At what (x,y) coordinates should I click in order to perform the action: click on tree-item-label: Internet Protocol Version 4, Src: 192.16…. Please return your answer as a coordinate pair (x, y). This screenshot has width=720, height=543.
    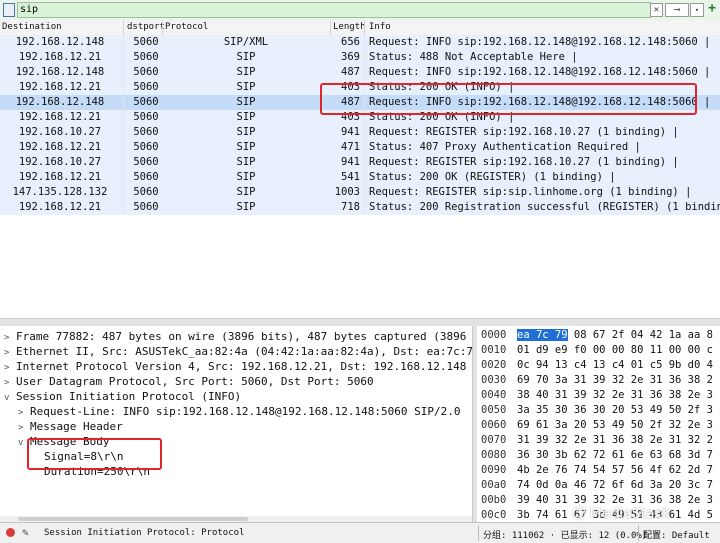
    Looking at the image, I should click on (241, 366).